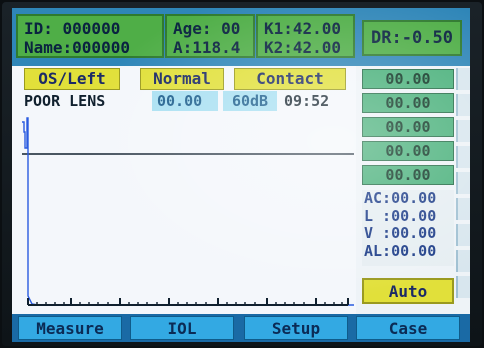 Image resolution: width=484 pixels, height=348 pixels. I want to click on auto-button: Auto, so click(408, 291).